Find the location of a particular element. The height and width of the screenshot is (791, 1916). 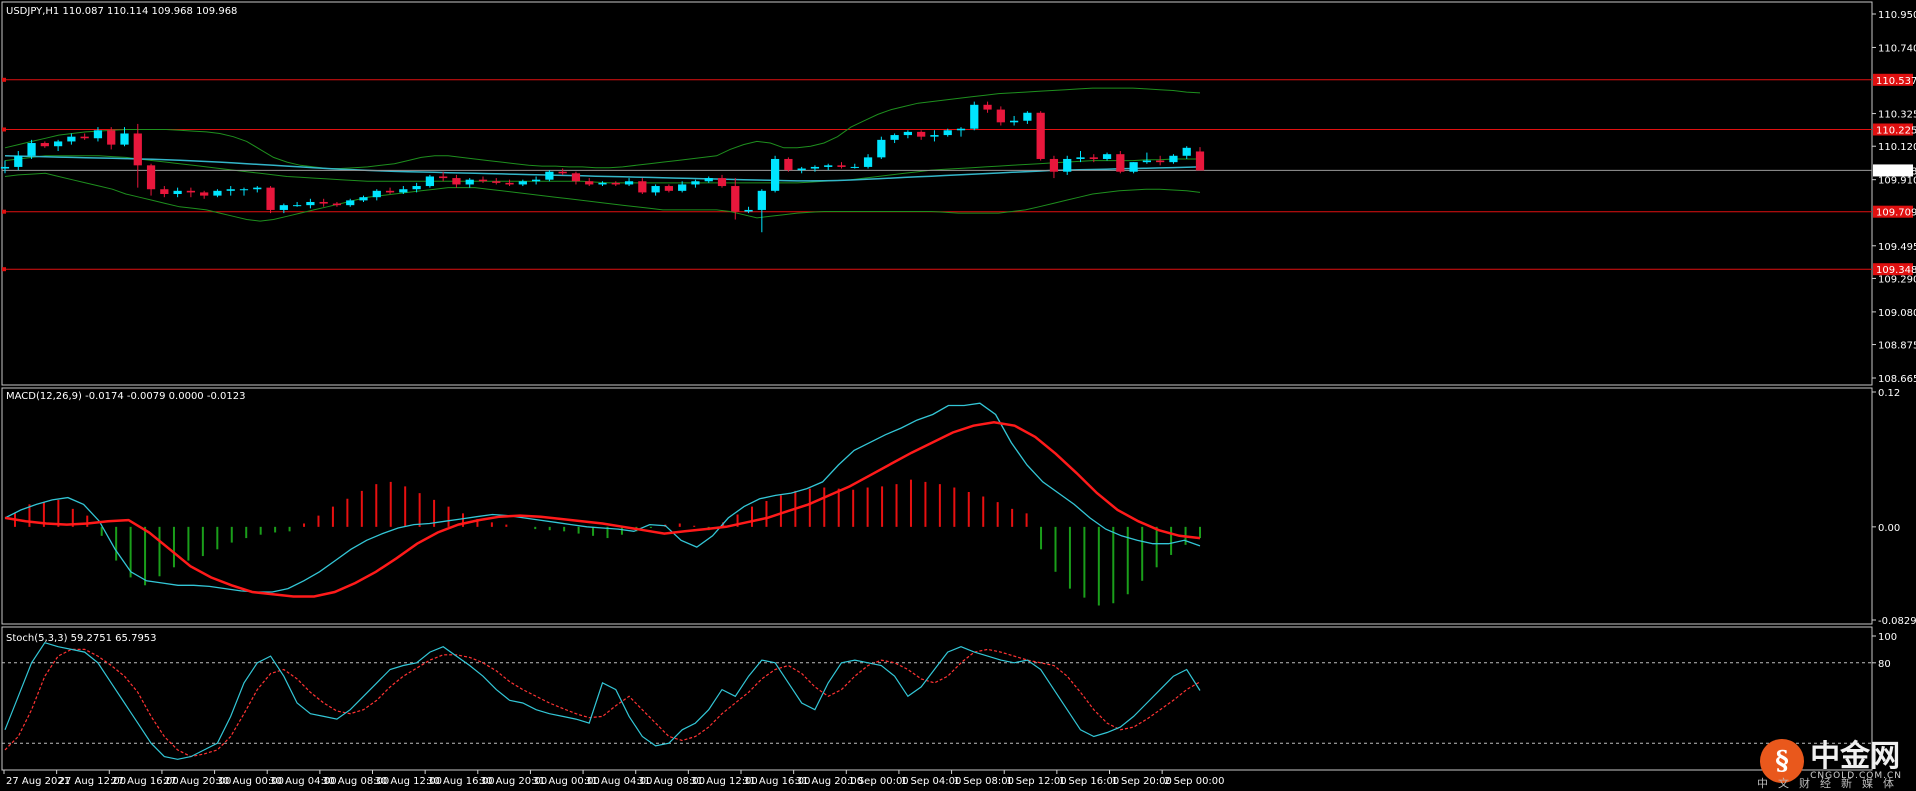

price-axis-label: 110.740 is located at coordinates (1897, 48).